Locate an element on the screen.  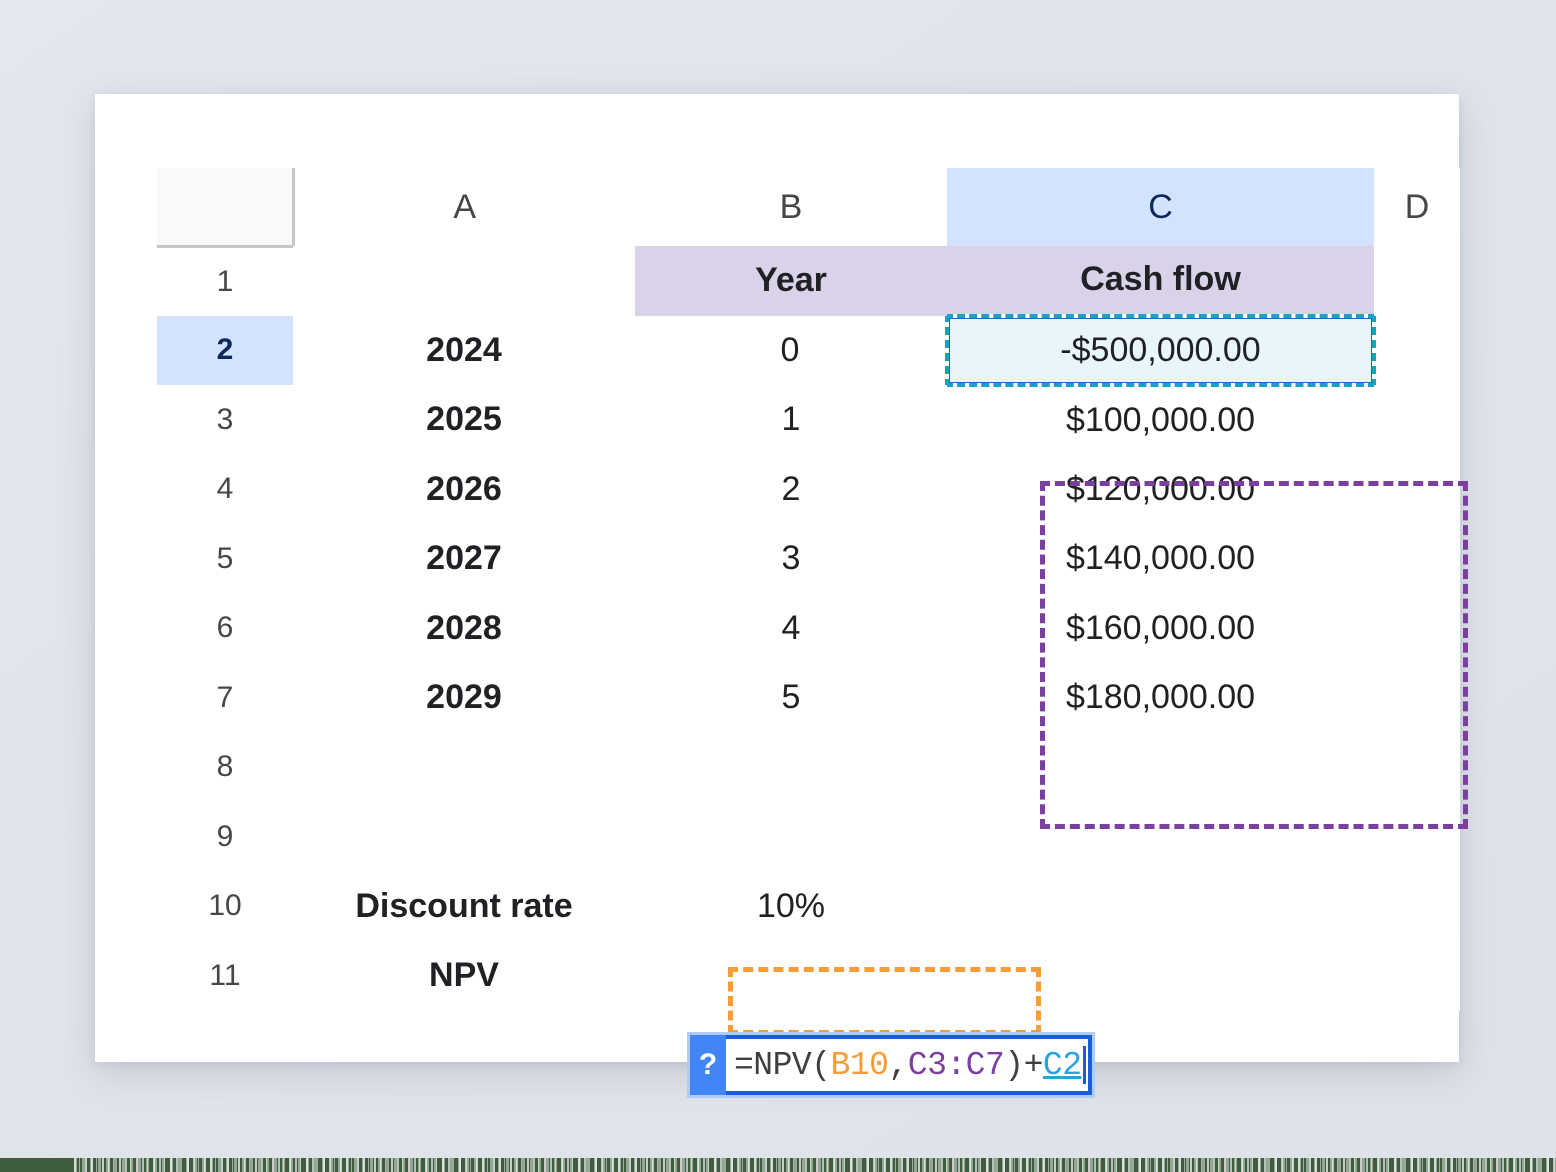
table-row: 7 2029 5 $180,000.00 is located at coordinates (808, 698).